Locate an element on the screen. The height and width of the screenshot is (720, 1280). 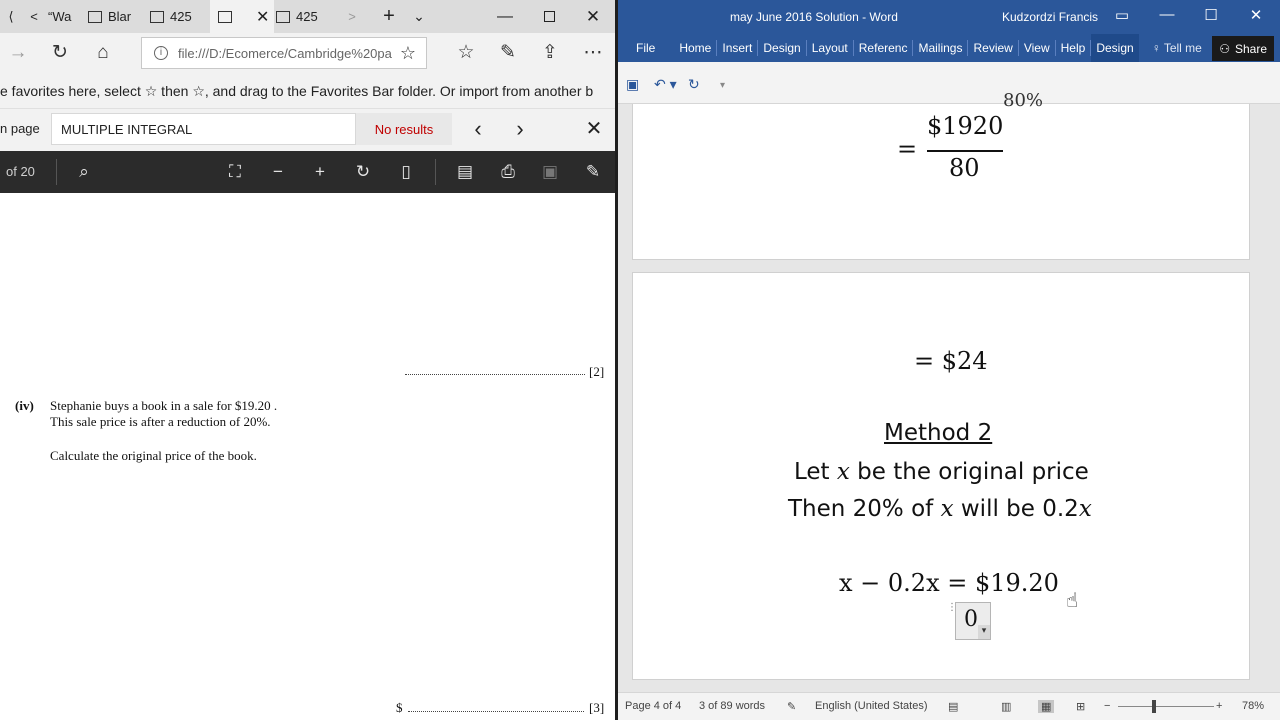
page-layout-icon: ▯ is located at coordinates (406, 172).